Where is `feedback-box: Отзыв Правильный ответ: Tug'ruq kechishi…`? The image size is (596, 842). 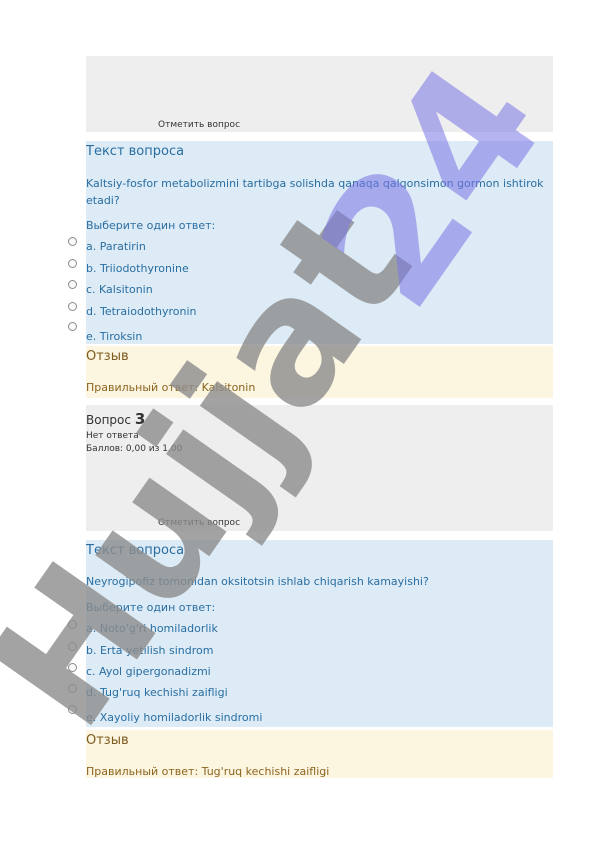
feedback-box: Отзыв Правильный ответ: Tug'ruq kechishi… is located at coordinates (319, 754).